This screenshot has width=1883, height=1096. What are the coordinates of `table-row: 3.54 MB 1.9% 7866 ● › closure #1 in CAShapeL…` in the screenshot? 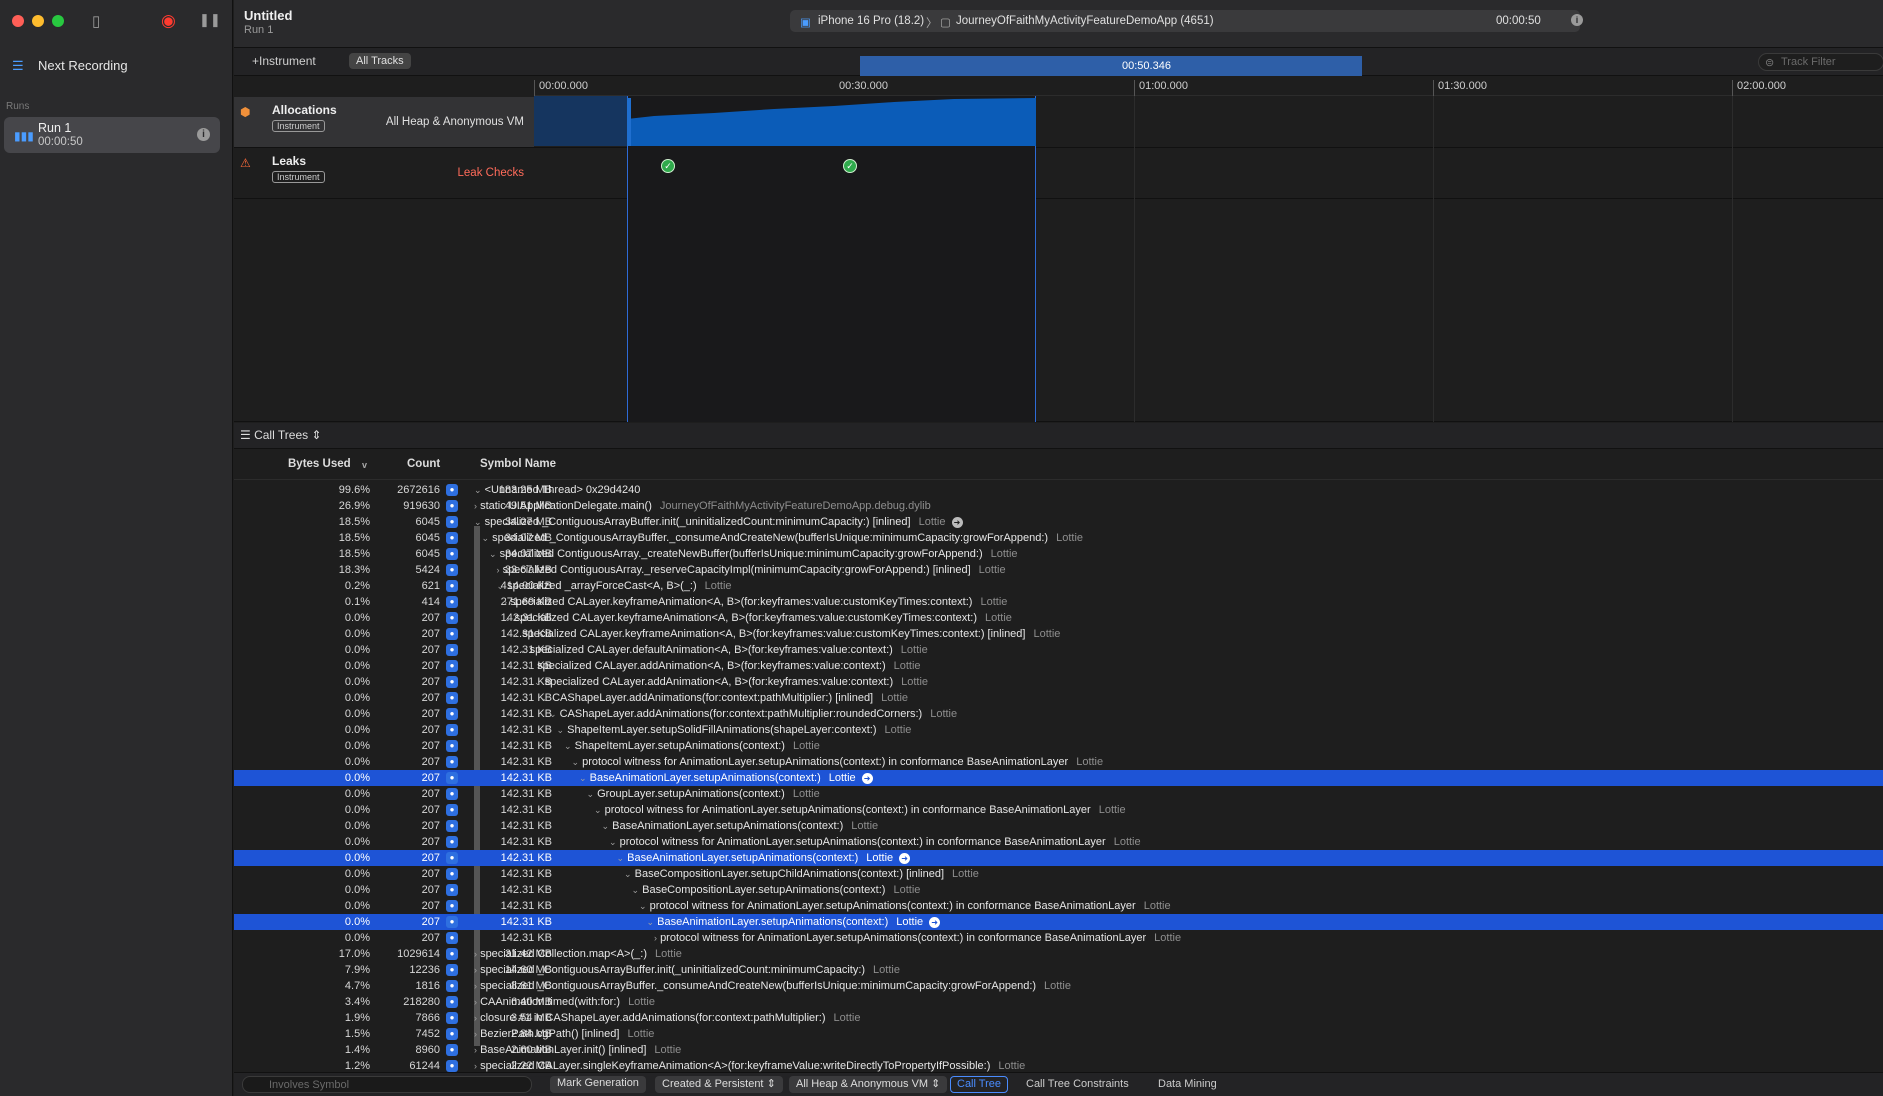 It's located at (1058, 1018).